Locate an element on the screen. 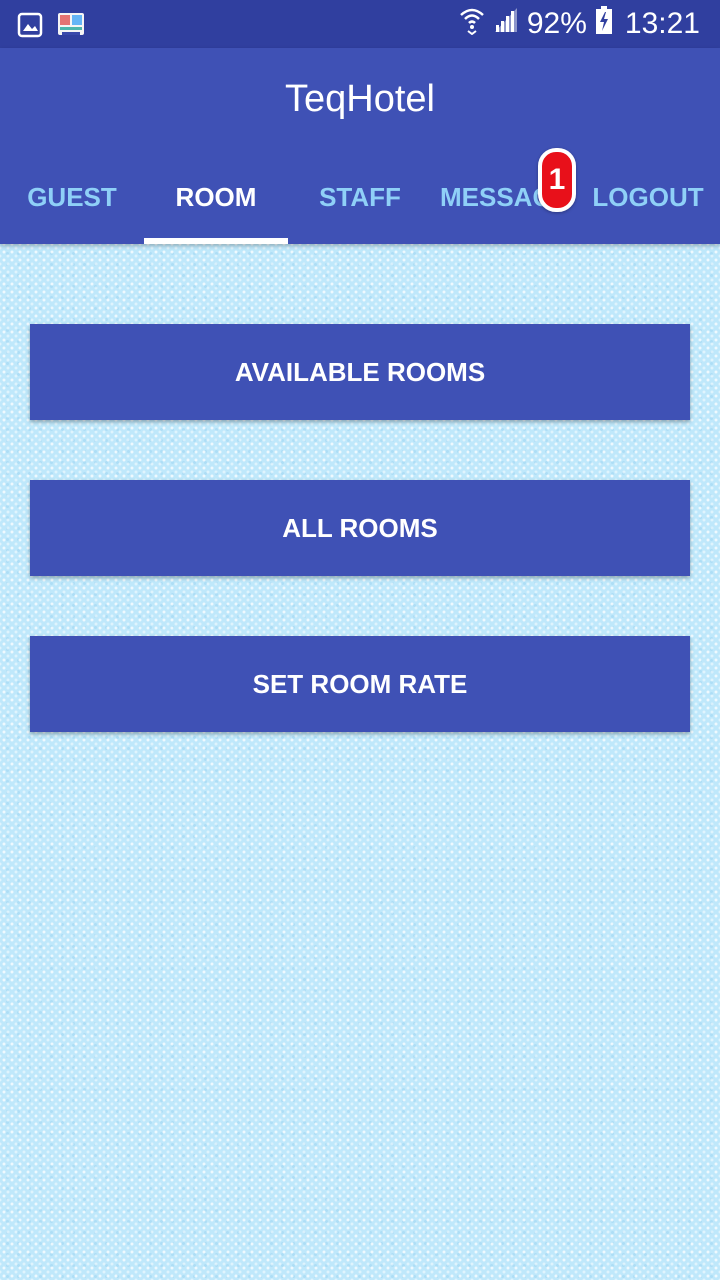 The image size is (720, 1280). tab-staff: STAFF is located at coordinates (360, 196).